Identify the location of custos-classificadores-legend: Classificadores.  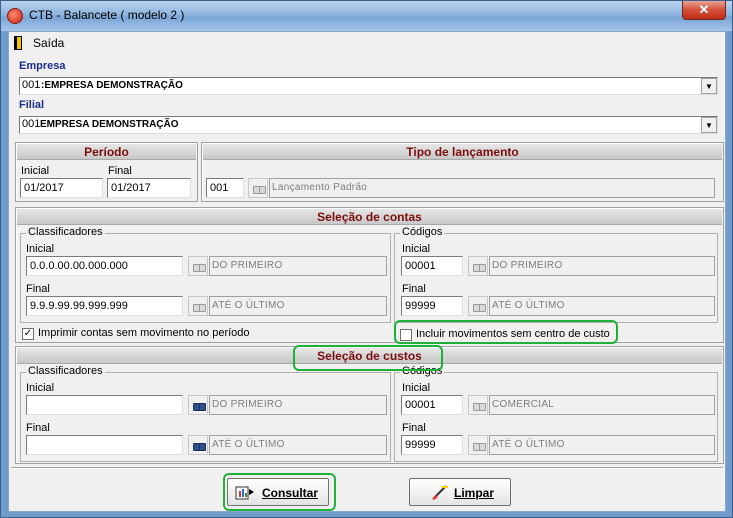
(65, 371).